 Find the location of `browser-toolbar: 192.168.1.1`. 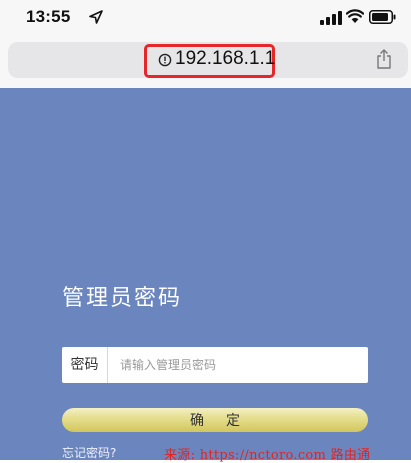

browser-toolbar: 192.168.1.1 is located at coordinates (205, 62).